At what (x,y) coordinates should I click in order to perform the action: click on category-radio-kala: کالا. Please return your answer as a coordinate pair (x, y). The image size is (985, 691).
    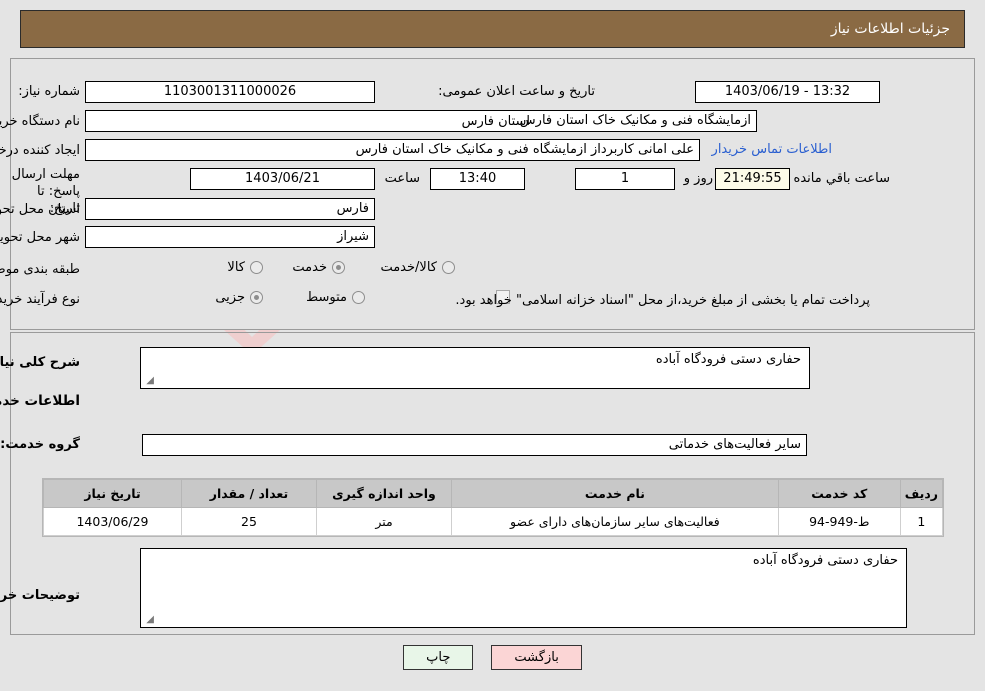
    Looking at the image, I should click on (245, 267).